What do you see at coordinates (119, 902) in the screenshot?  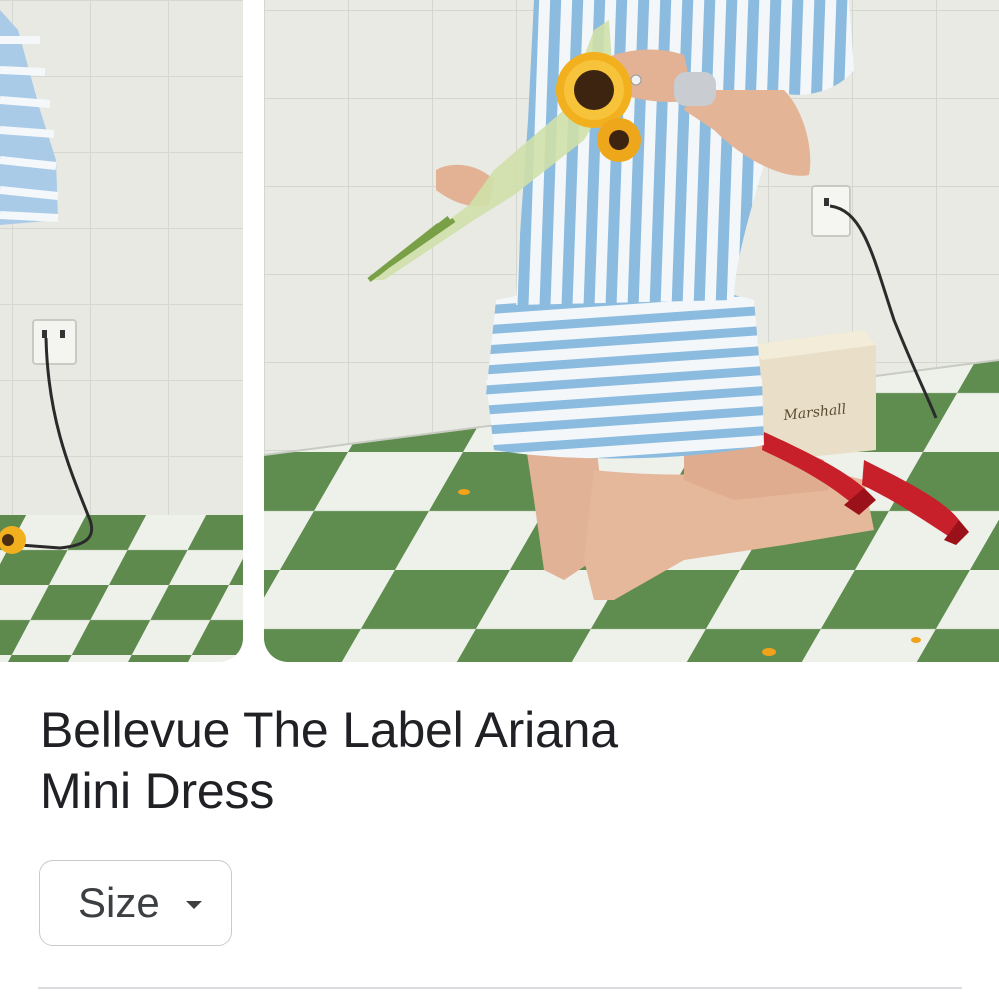 I see `size-dropdown-label: Size` at bounding box center [119, 902].